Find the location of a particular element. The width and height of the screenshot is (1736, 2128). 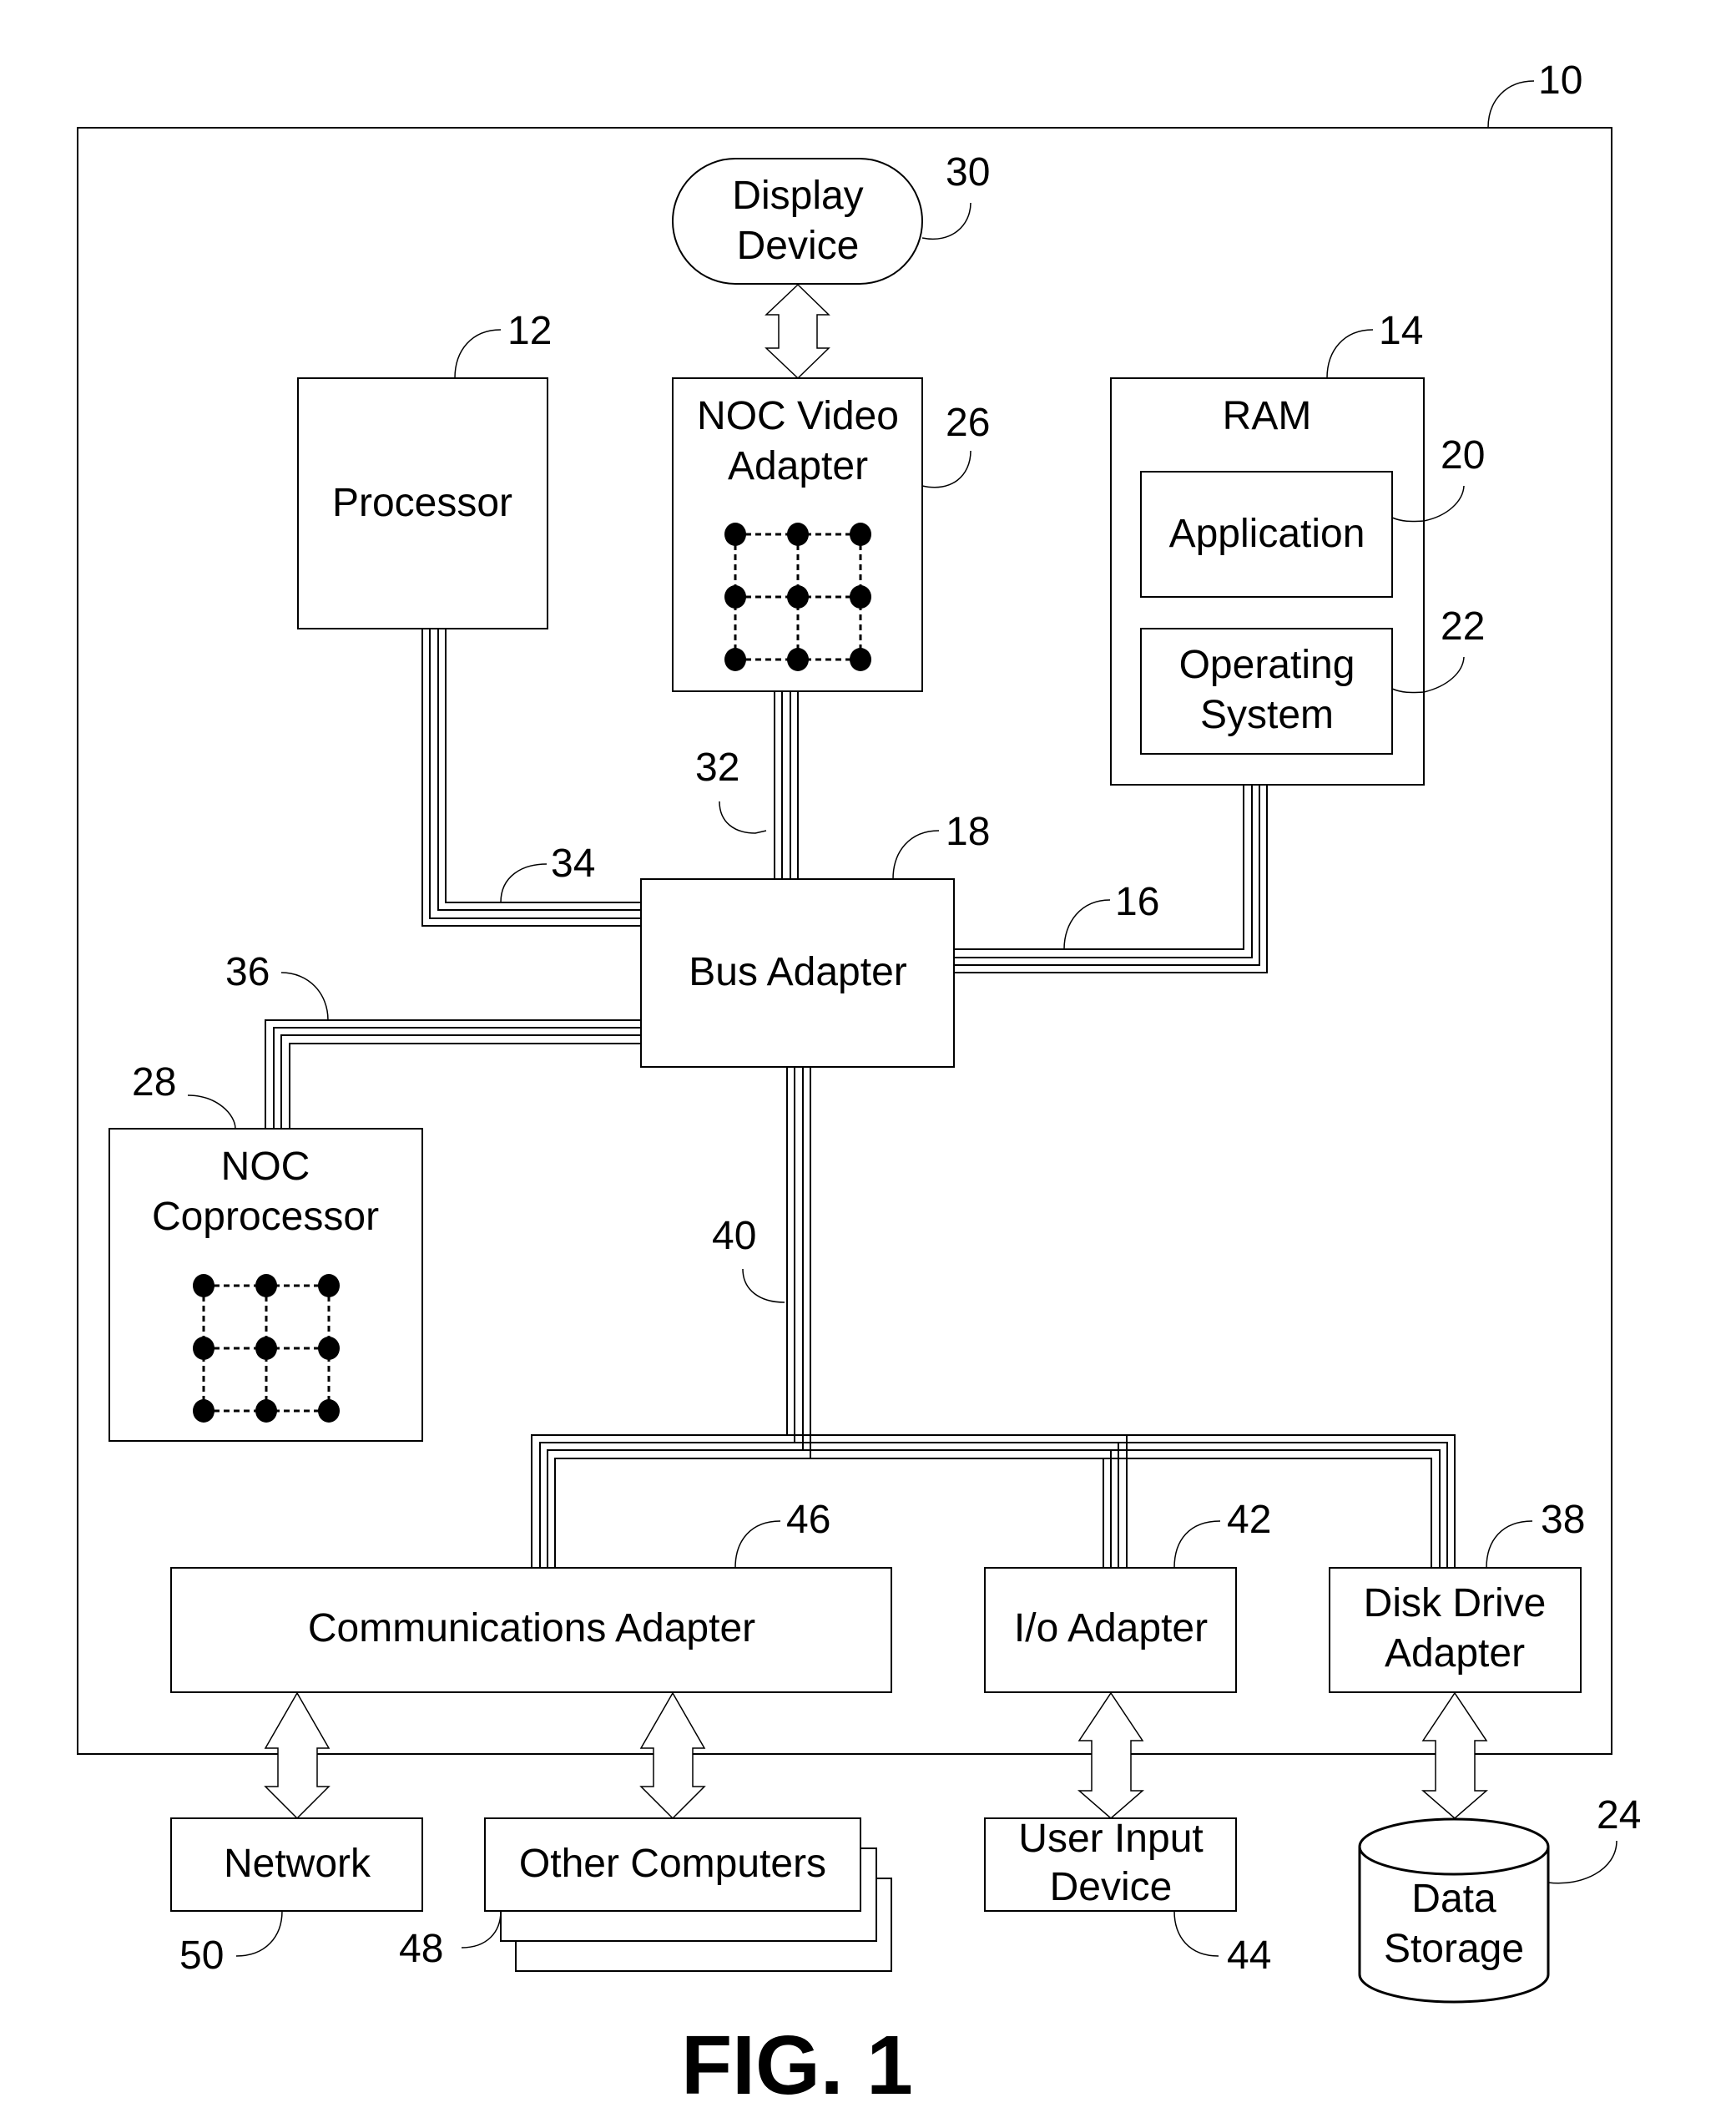

ref-label-bus-adapter: 18 is located at coordinates (968, 832).